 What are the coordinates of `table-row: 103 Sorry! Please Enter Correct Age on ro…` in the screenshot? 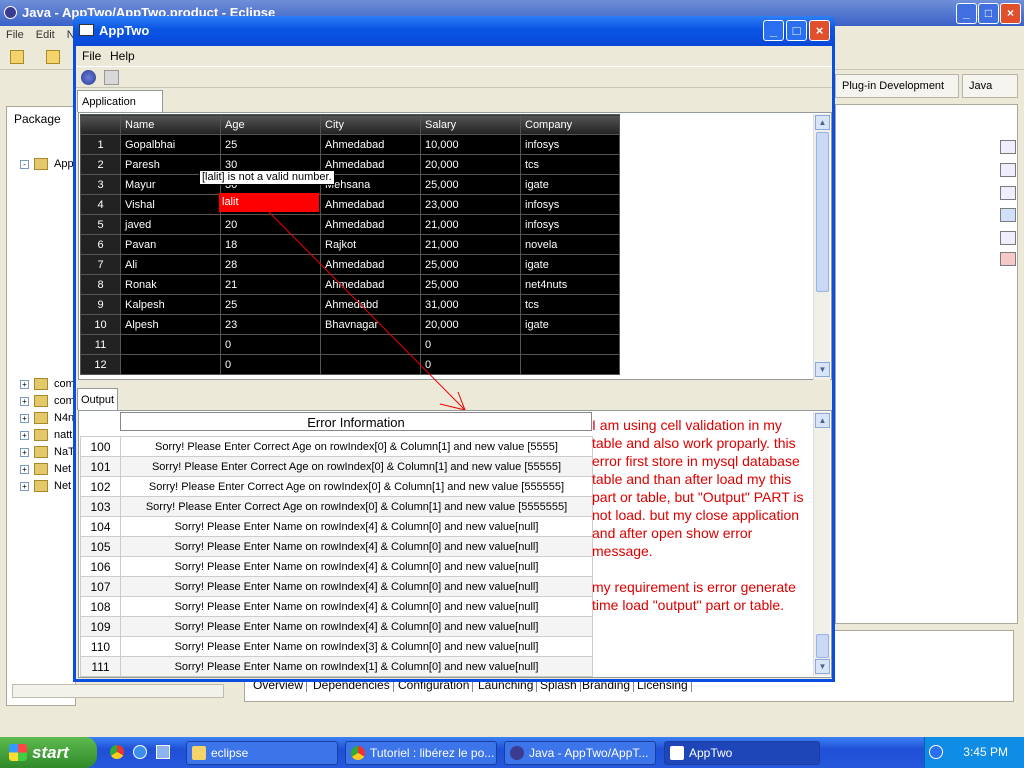 It's located at (336, 506).